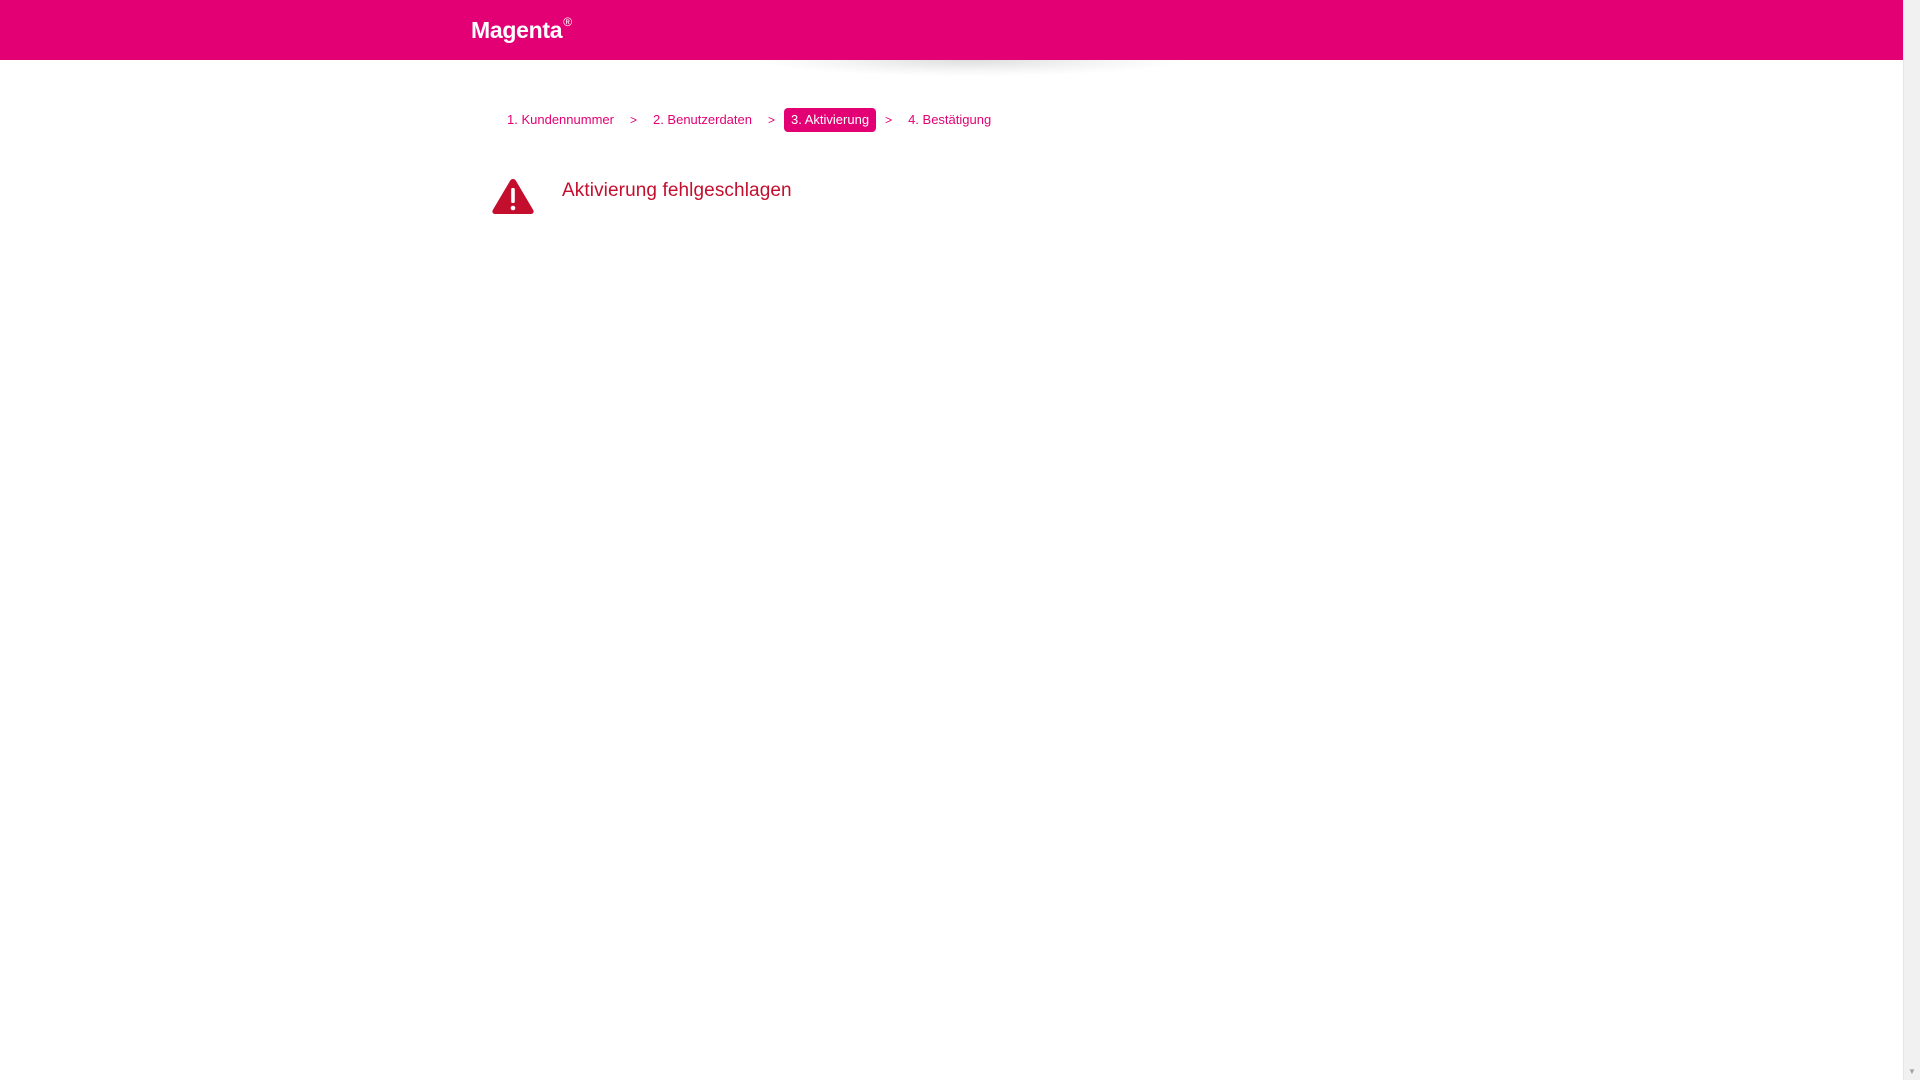 The width and height of the screenshot is (1920, 1080). What do you see at coordinates (951, 30) in the screenshot?
I see `top-header: Magenta ®` at bounding box center [951, 30].